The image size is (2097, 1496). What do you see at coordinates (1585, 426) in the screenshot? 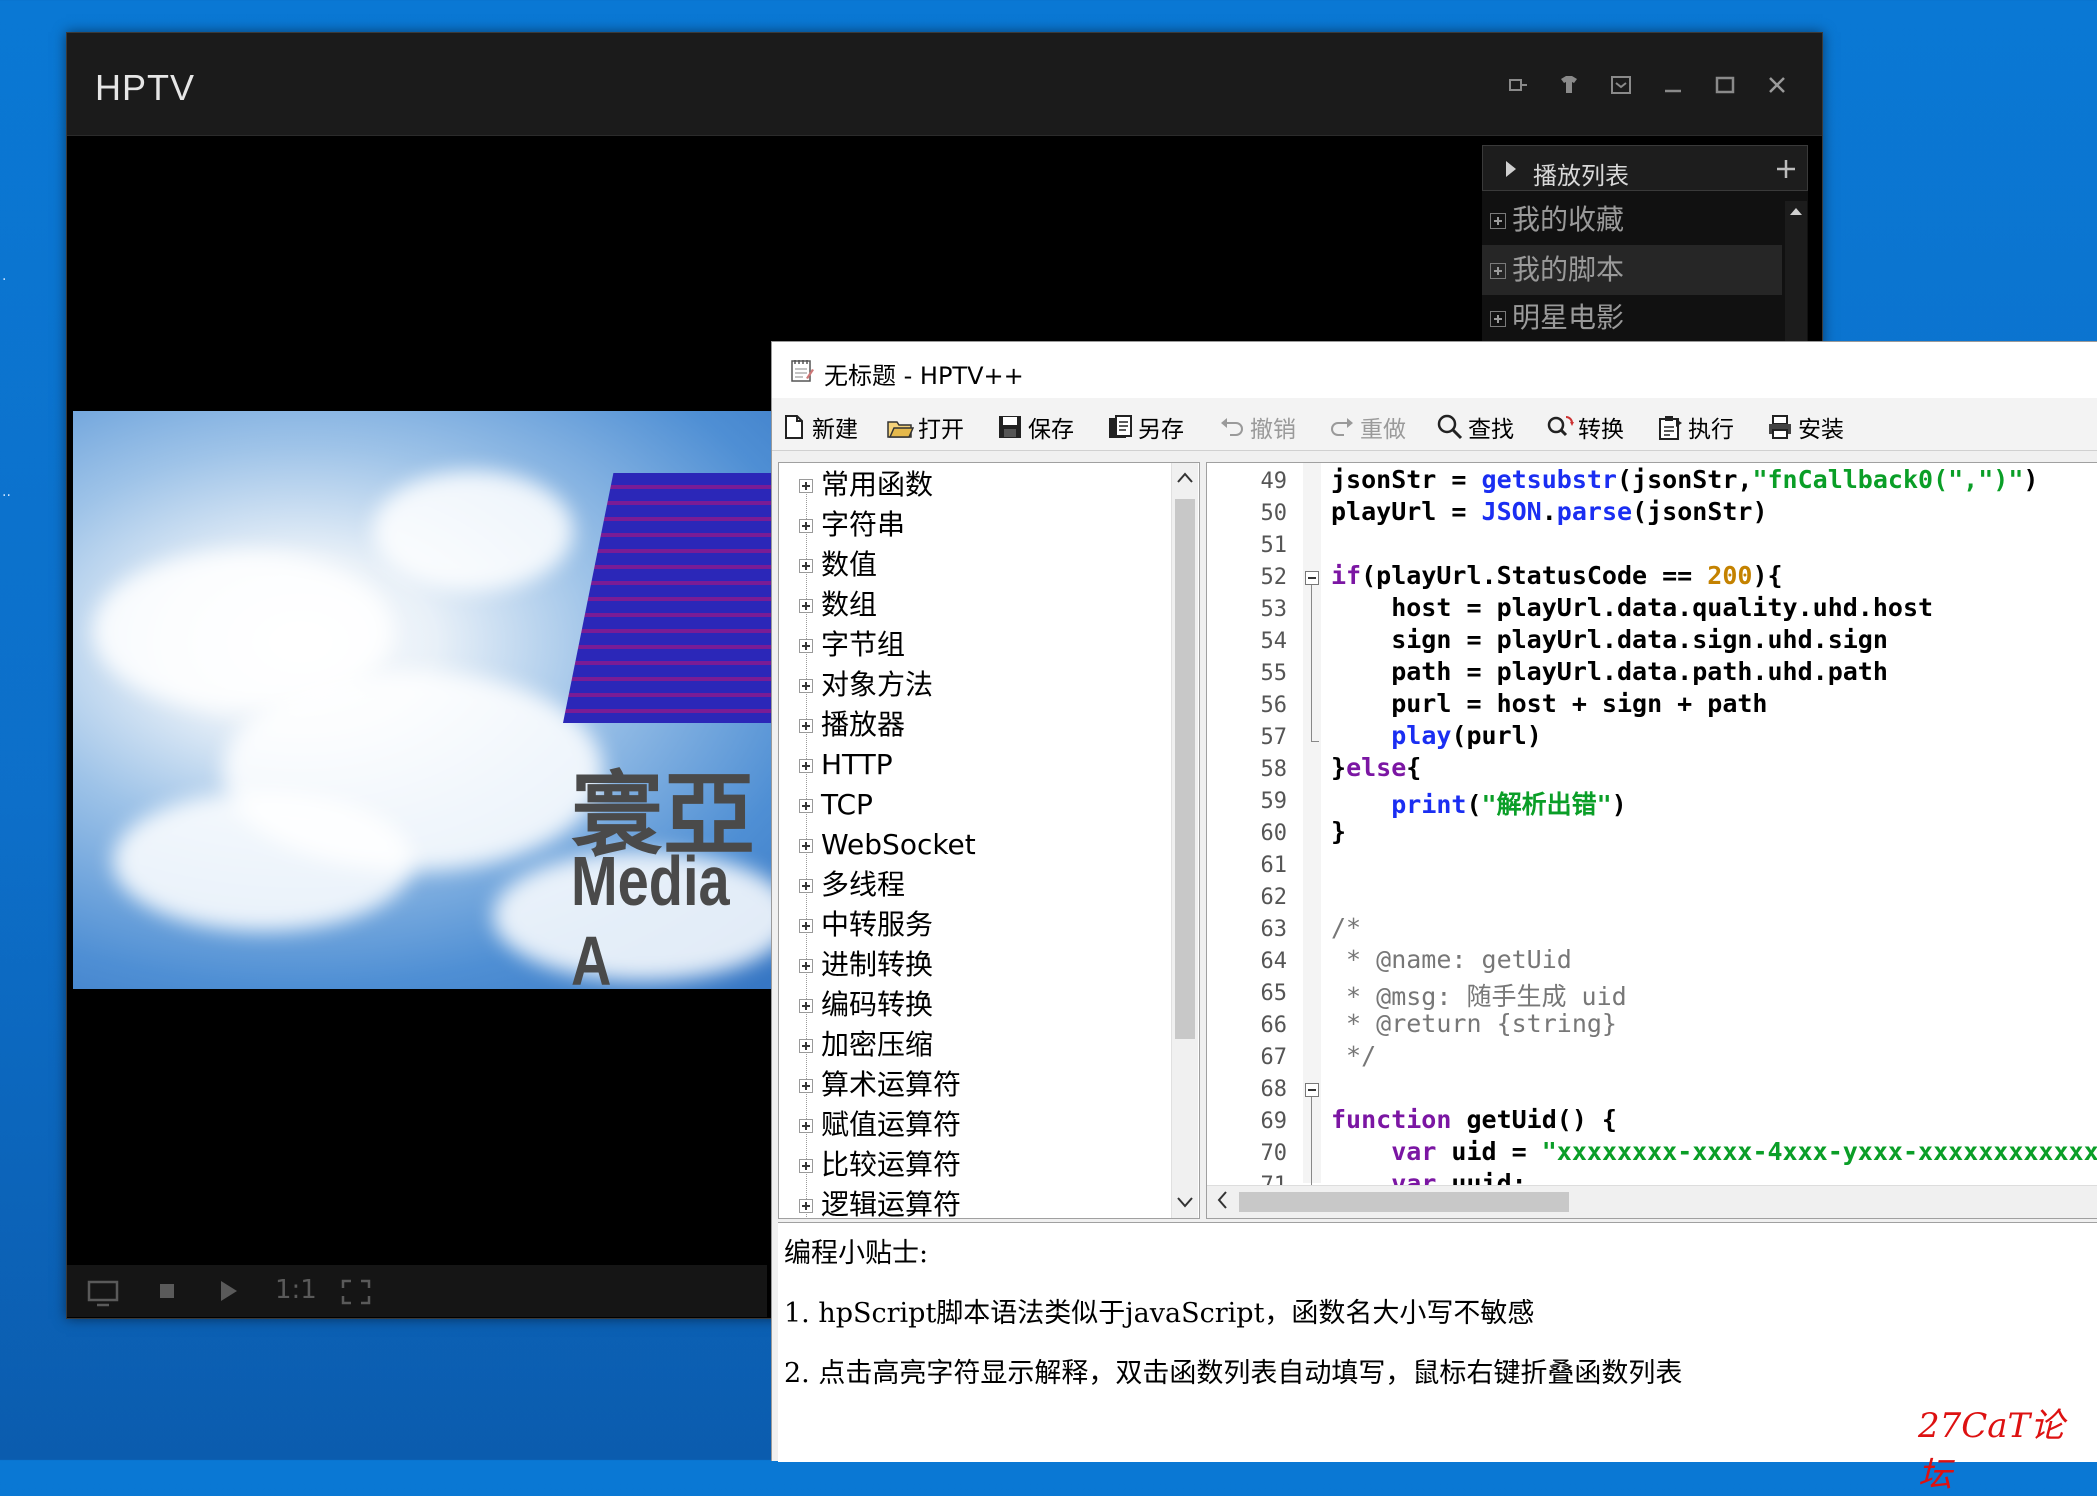
I see `convert-button: 转换` at bounding box center [1585, 426].